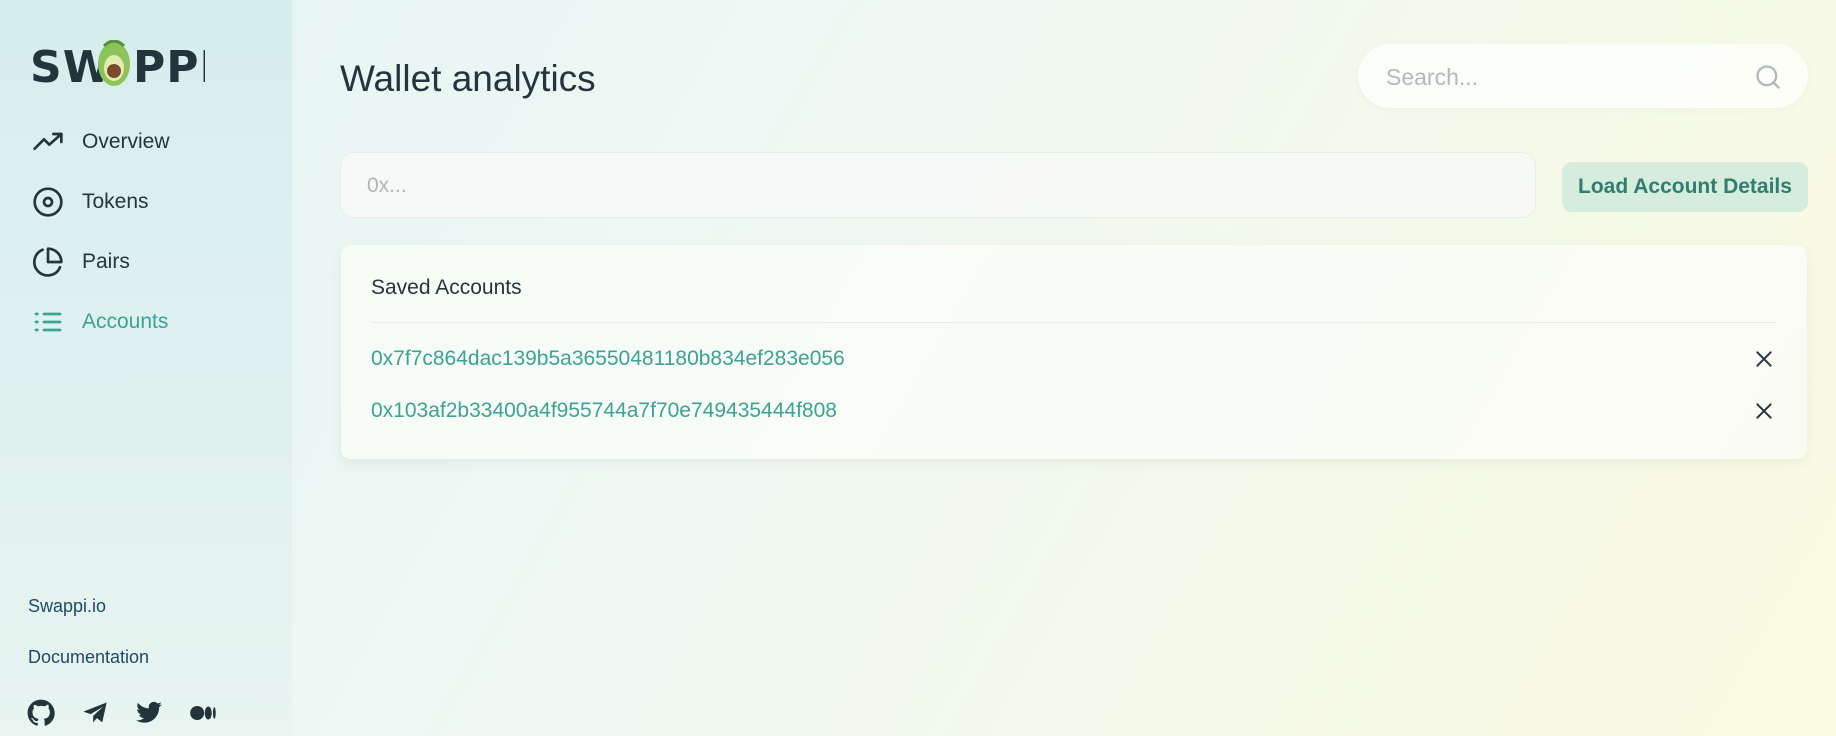 The height and width of the screenshot is (736, 1836). I want to click on nav-item-accounts: Accounts, so click(99, 322).